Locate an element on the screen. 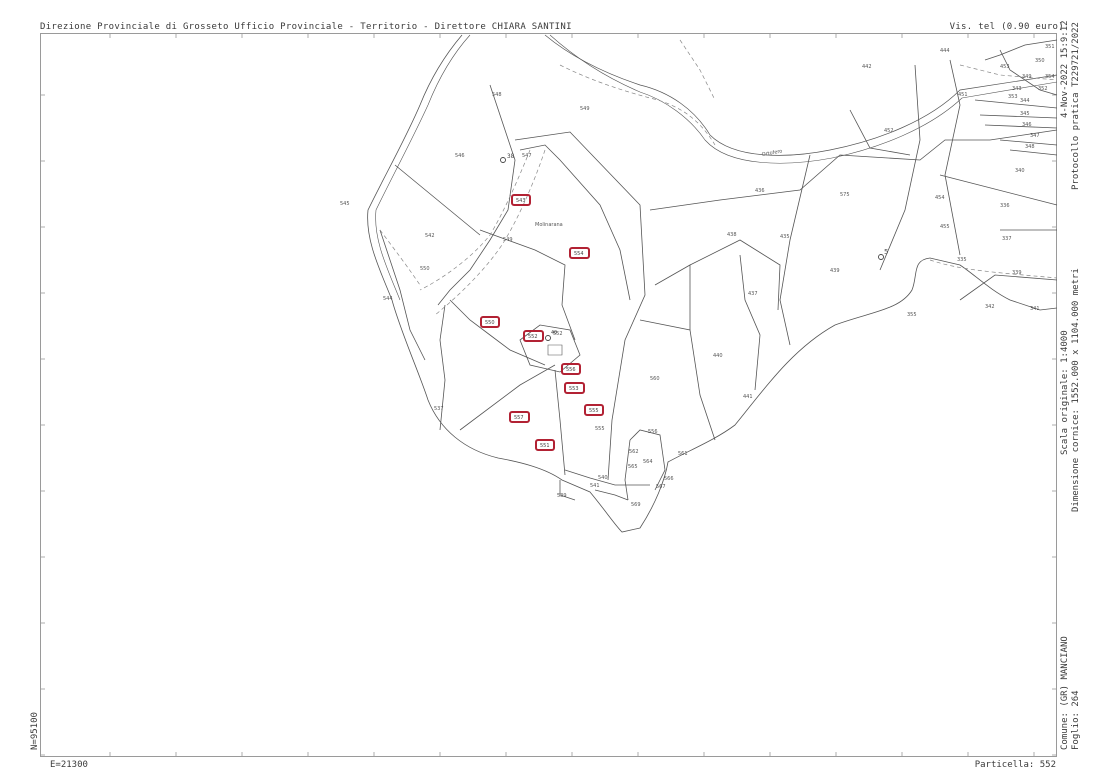 The image size is (1100, 780). parcel-label: 350 is located at coordinates (1040, 61).